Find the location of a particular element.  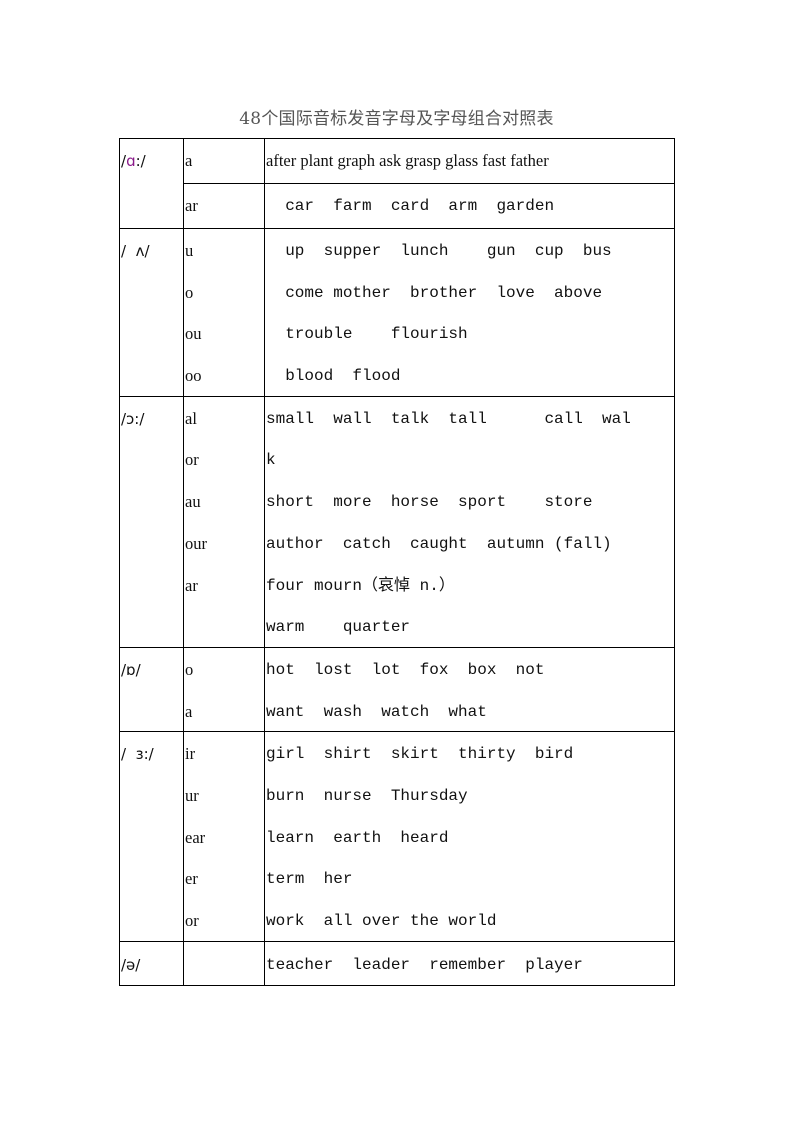

letter-text: ar is located at coordinates (191, 585).